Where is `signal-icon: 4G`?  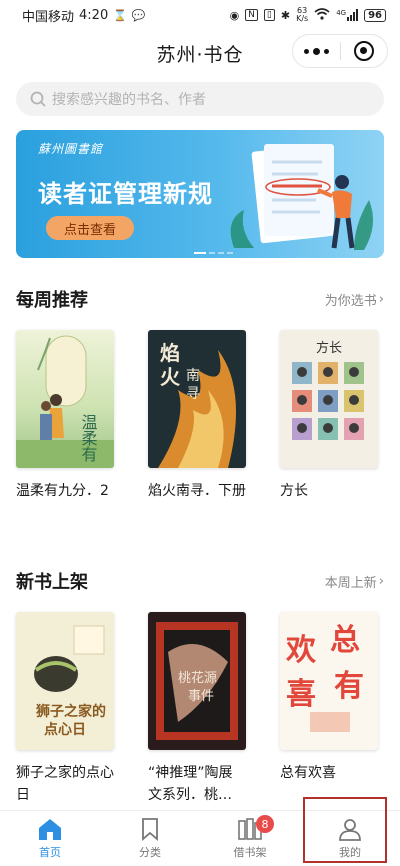 signal-icon: 4G is located at coordinates (347, 15).